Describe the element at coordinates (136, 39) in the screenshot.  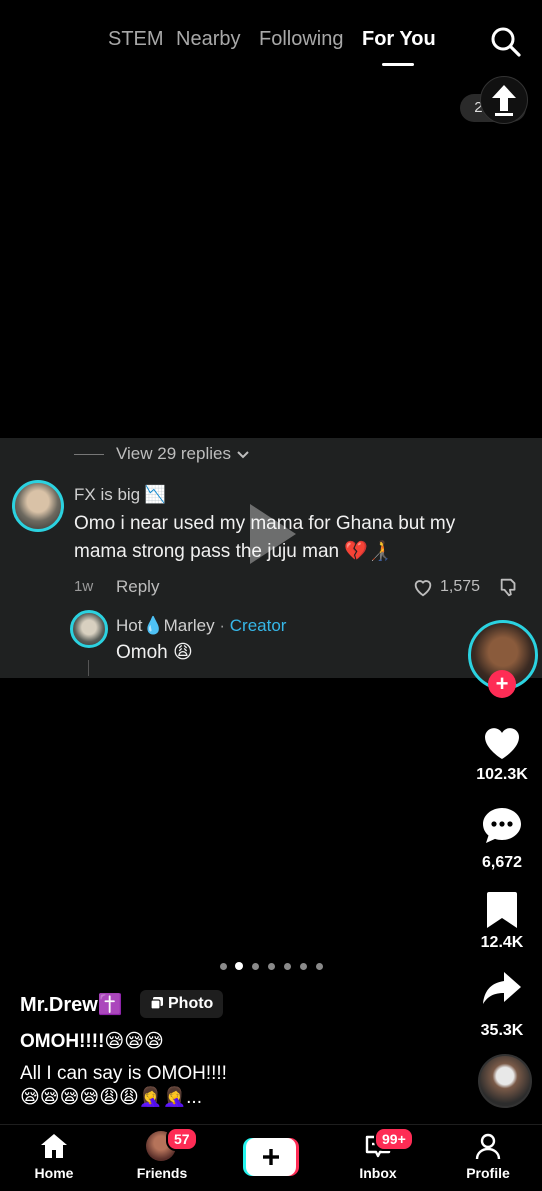
I see `tab-stem: STEM` at that location.